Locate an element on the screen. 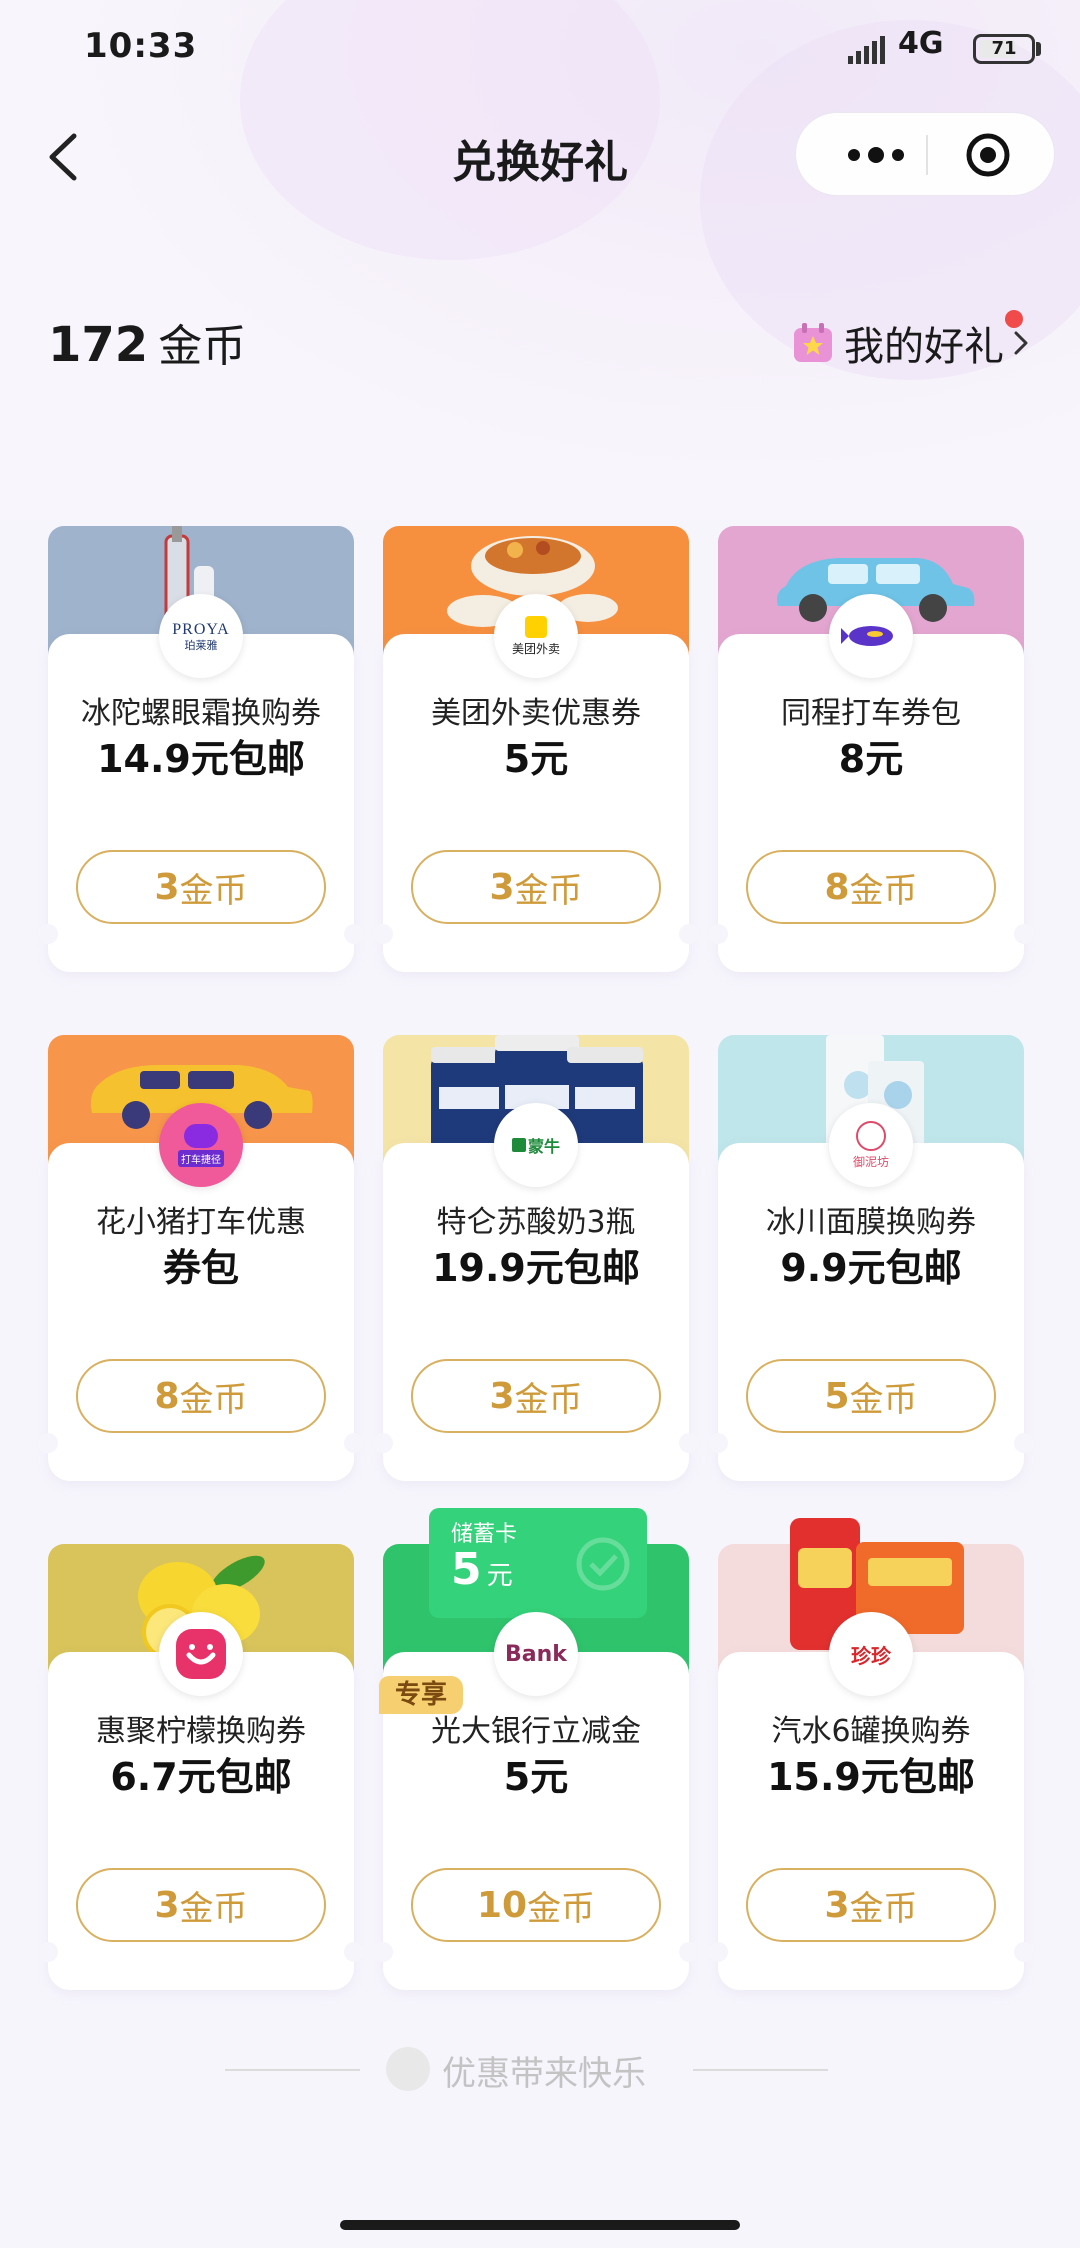  gift-card: PROYA 珀莱雅 冰陀螺眼霜换购券 14.9元包邮 3 金币 is located at coordinates (201, 749).